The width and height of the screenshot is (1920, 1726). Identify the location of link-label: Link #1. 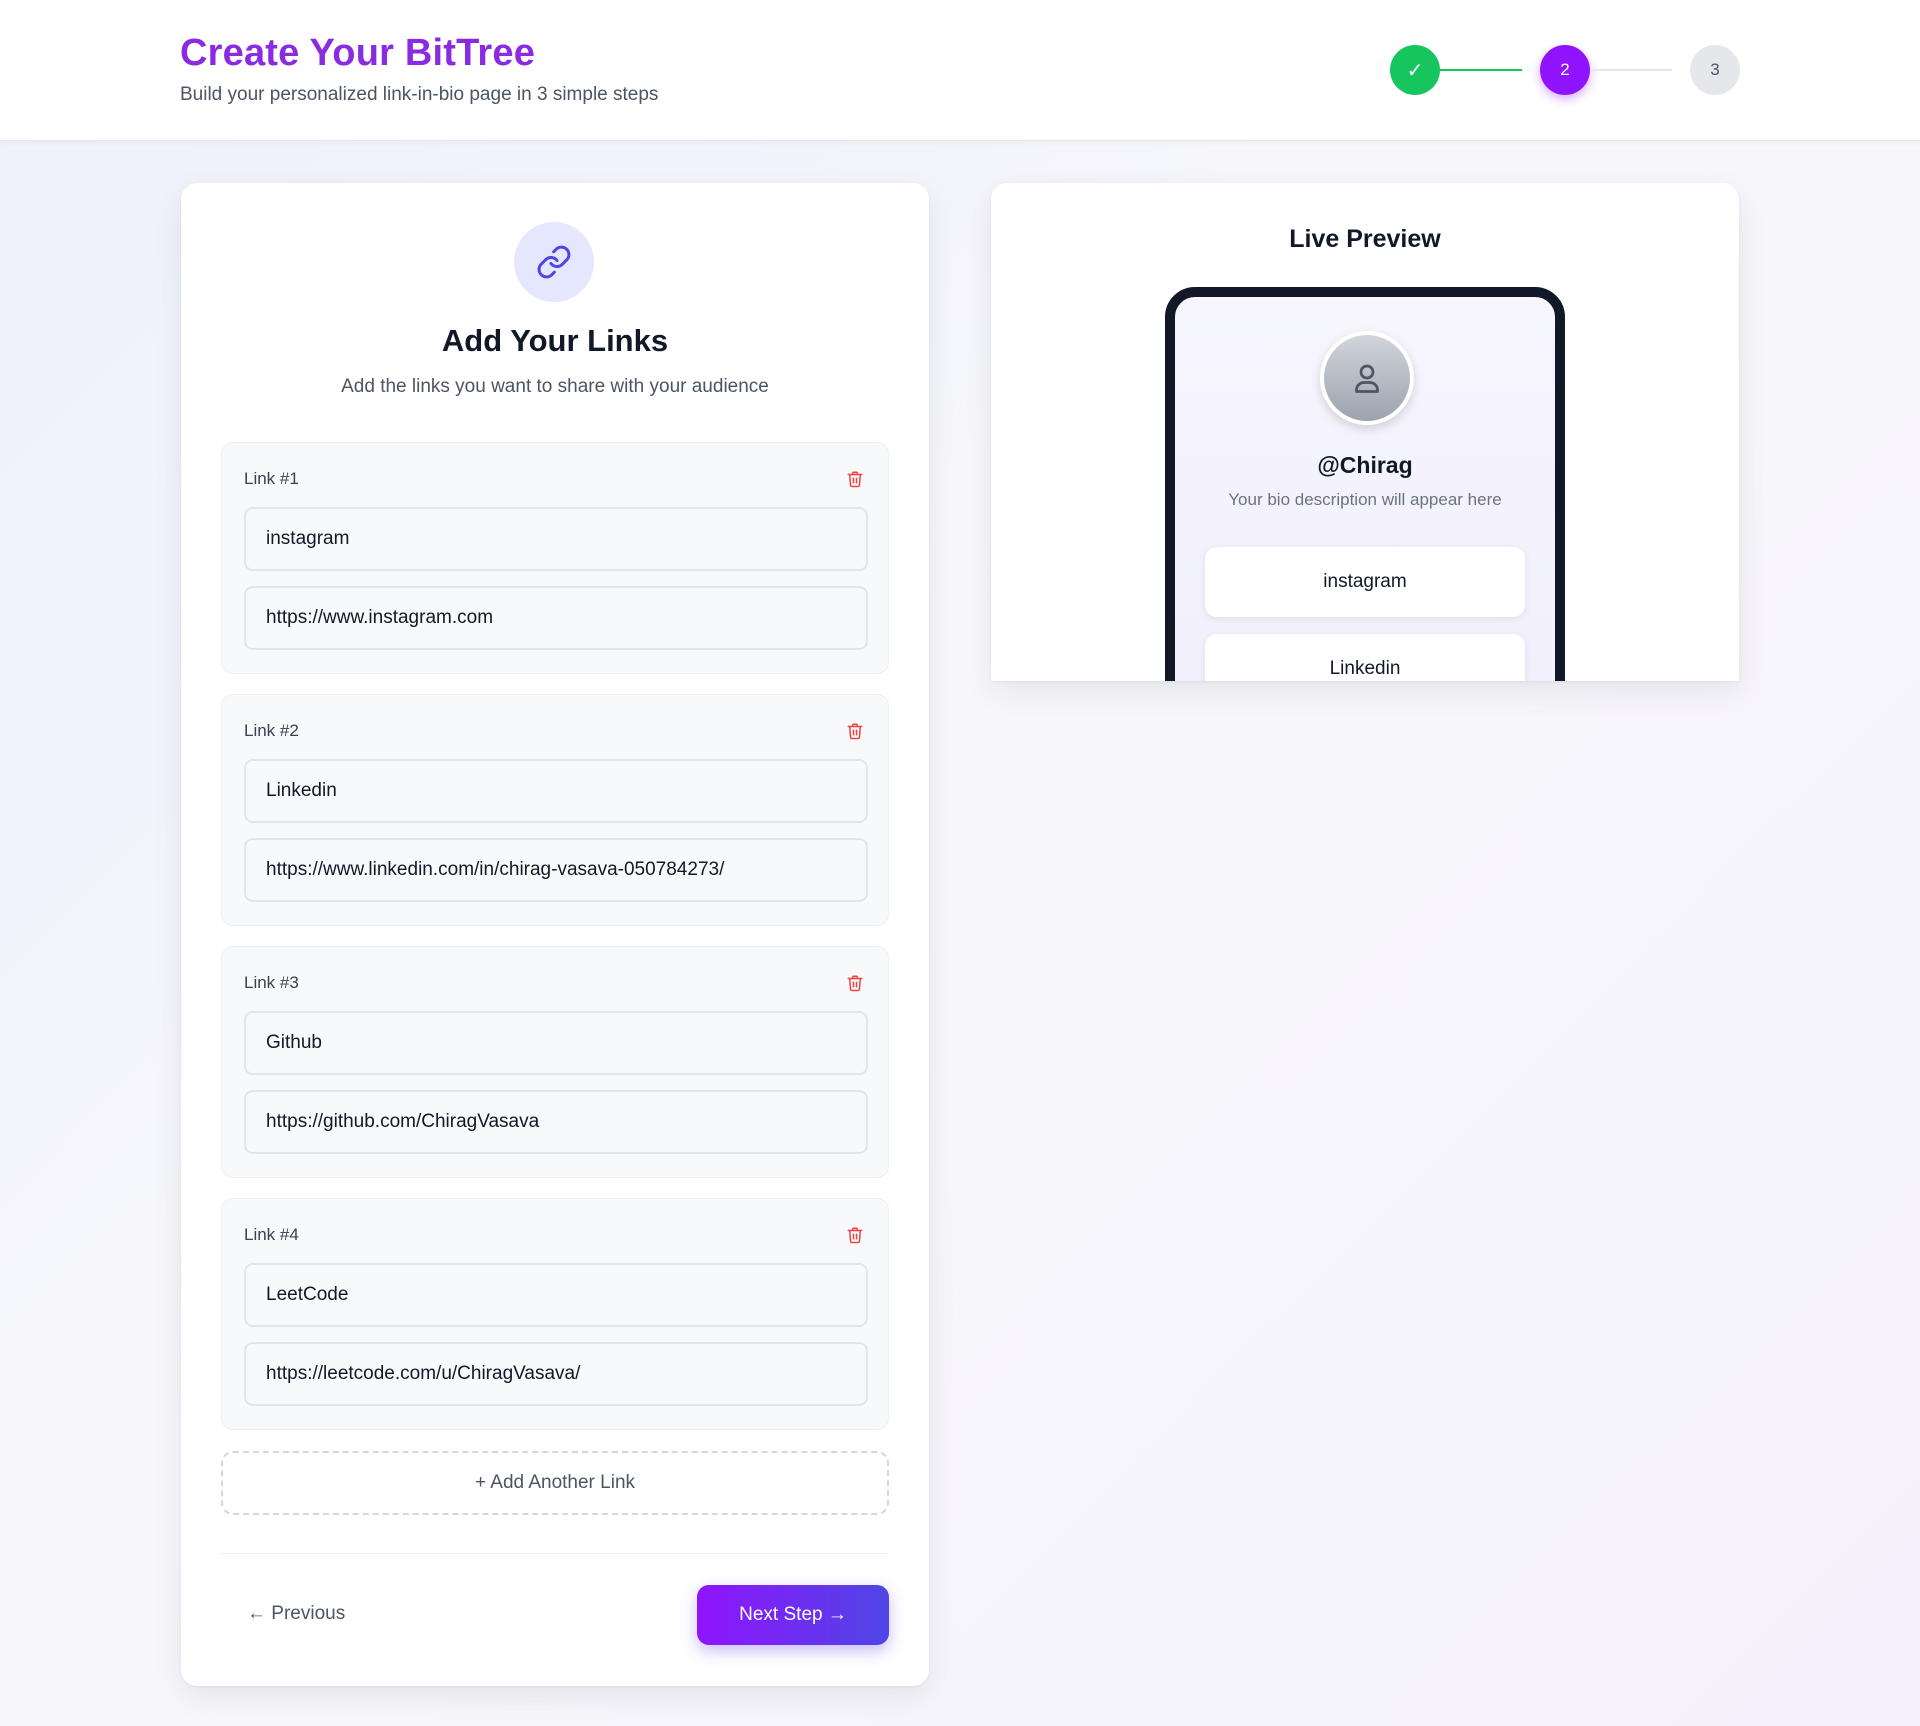
(271, 478).